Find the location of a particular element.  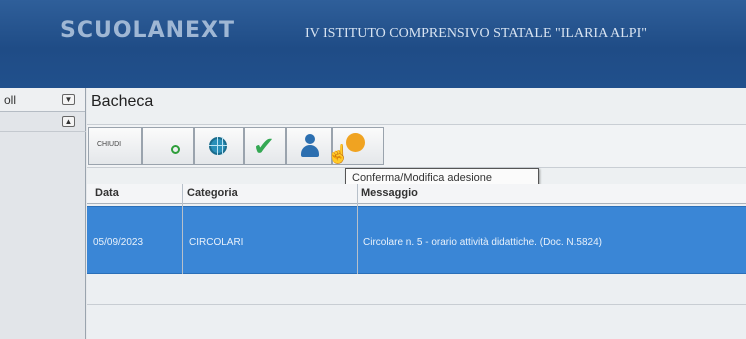

left-panel-header: oll ▼ is located at coordinates (42, 100).